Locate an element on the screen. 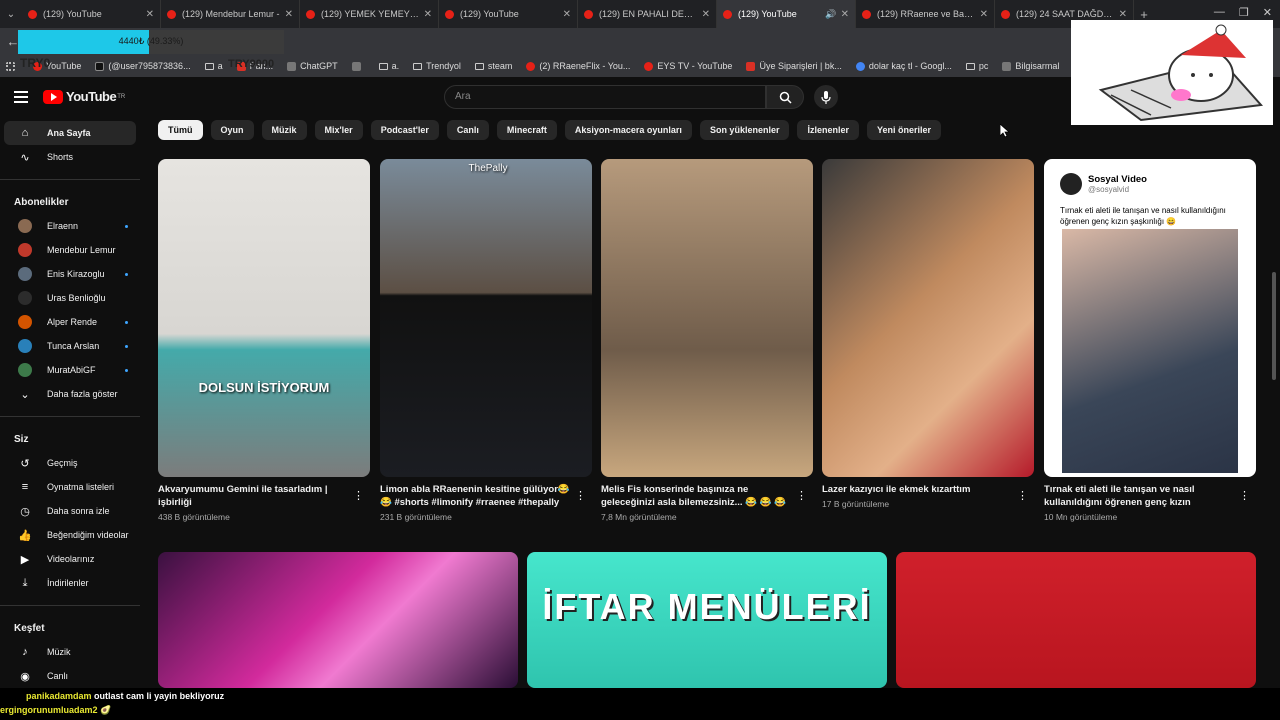  sidebar-subscription: MuratAbiGF is located at coordinates (70, 370).